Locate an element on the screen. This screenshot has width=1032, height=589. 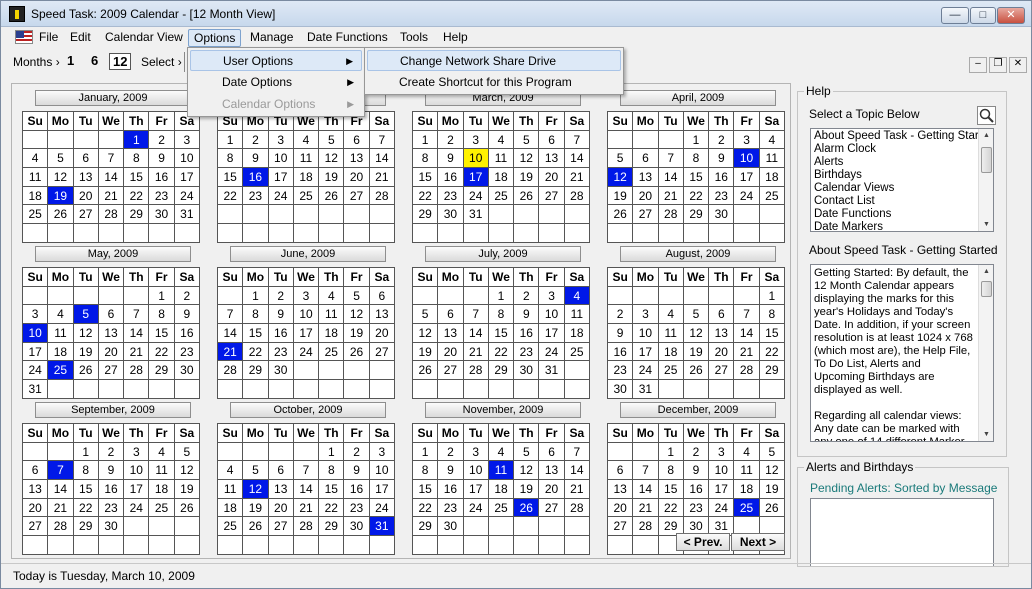
menu-date-functions: Date Functions is located at coordinates (347, 38).